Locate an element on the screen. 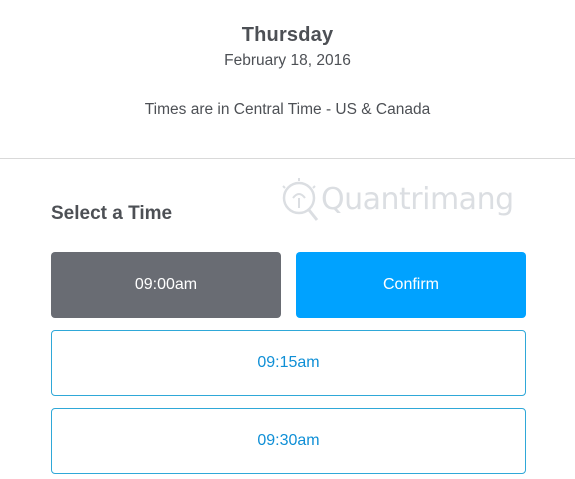 This screenshot has height=479, width=575. confirm-button: Confirm is located at coordinates (411, 285).